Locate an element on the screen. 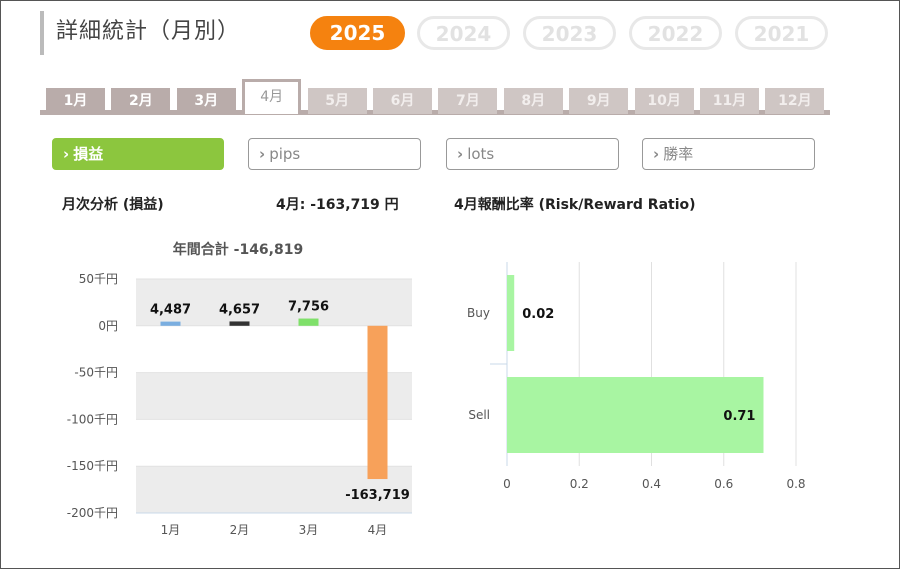  x-tick-label: 4月 is located at coordinates (378, 530).